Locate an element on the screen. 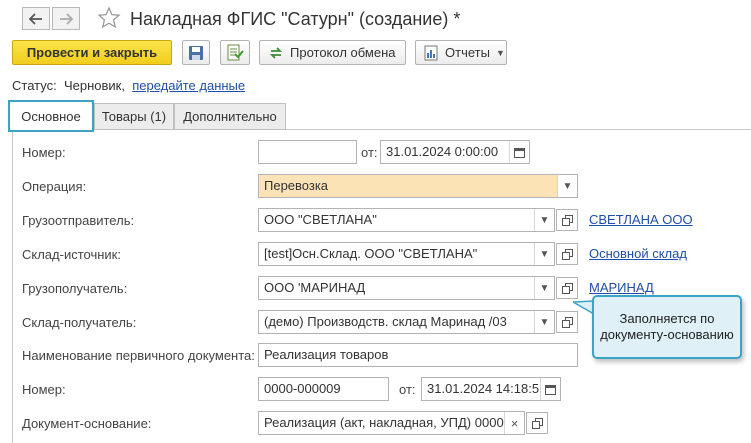  back-button is located at coordinates (36, 18).